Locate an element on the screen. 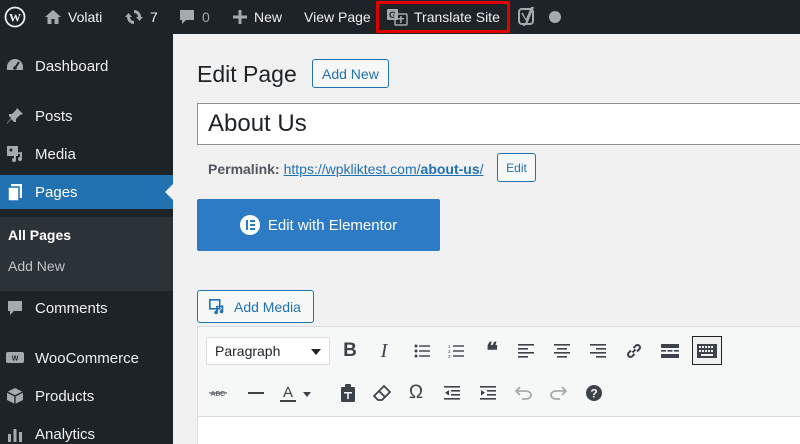 The height and width of the screenshot is (444, 800). permalink-link: https://wpkliktest.com/about-us/ is located at coordinates (384, 169).